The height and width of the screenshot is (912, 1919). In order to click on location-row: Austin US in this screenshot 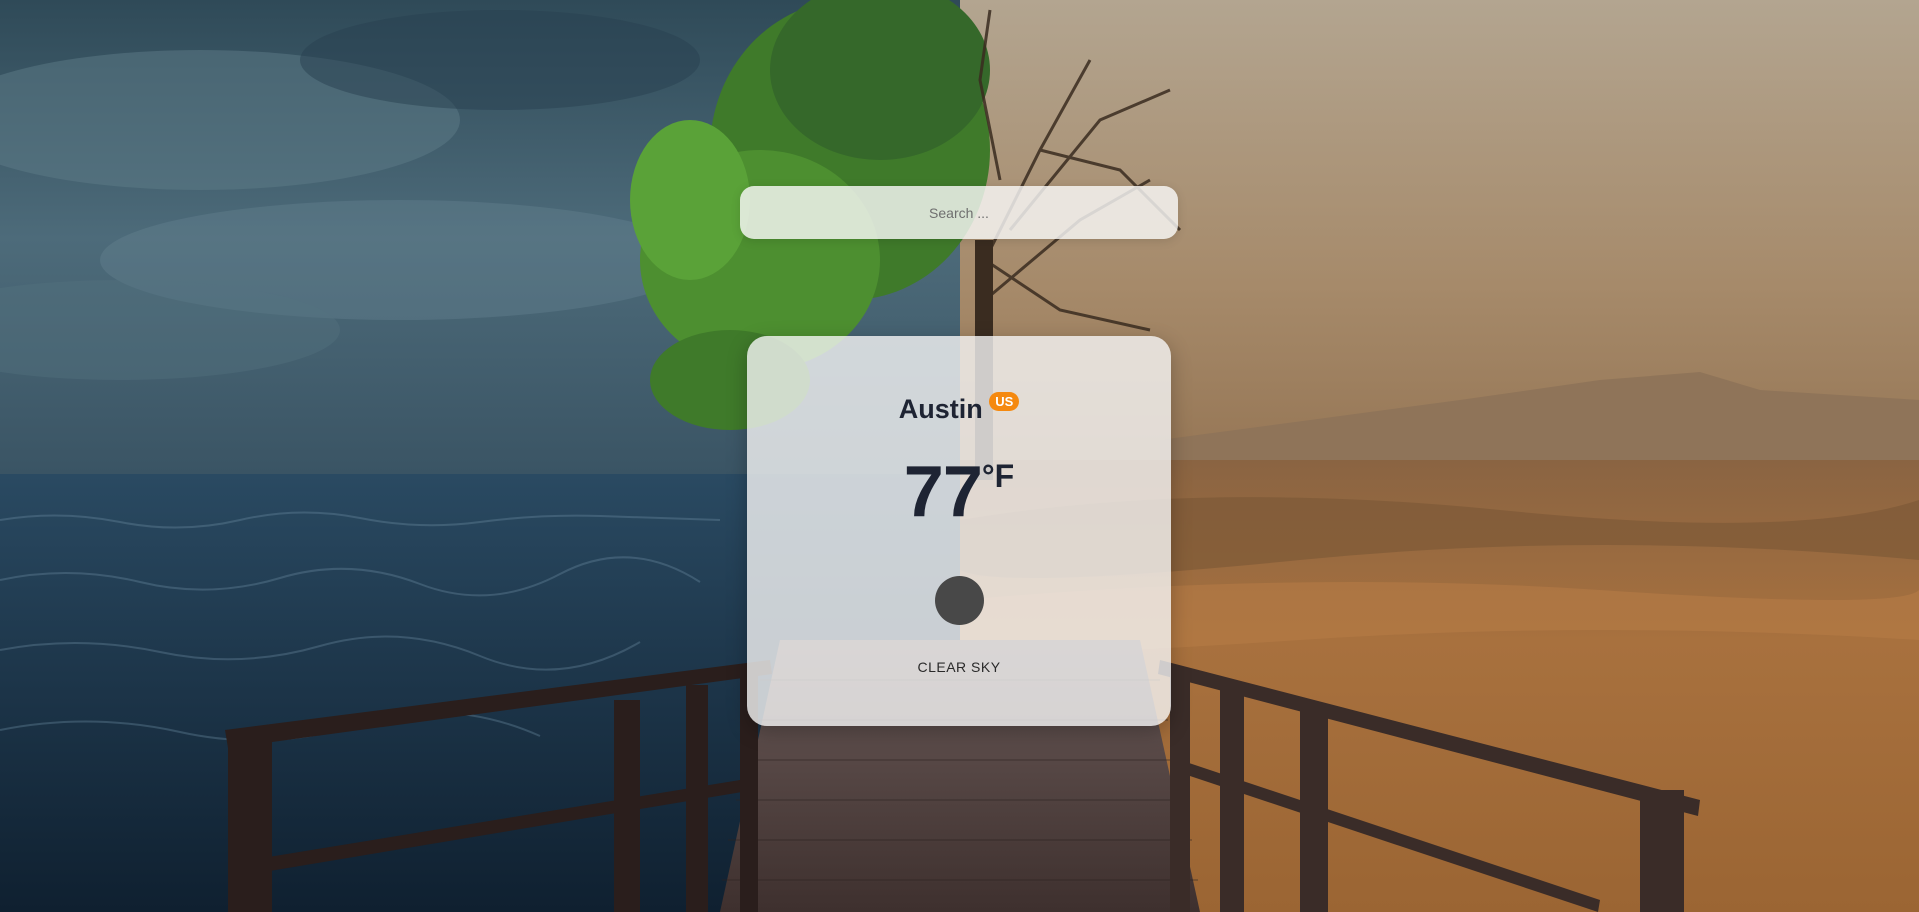, I will do `click(959, 408)`.